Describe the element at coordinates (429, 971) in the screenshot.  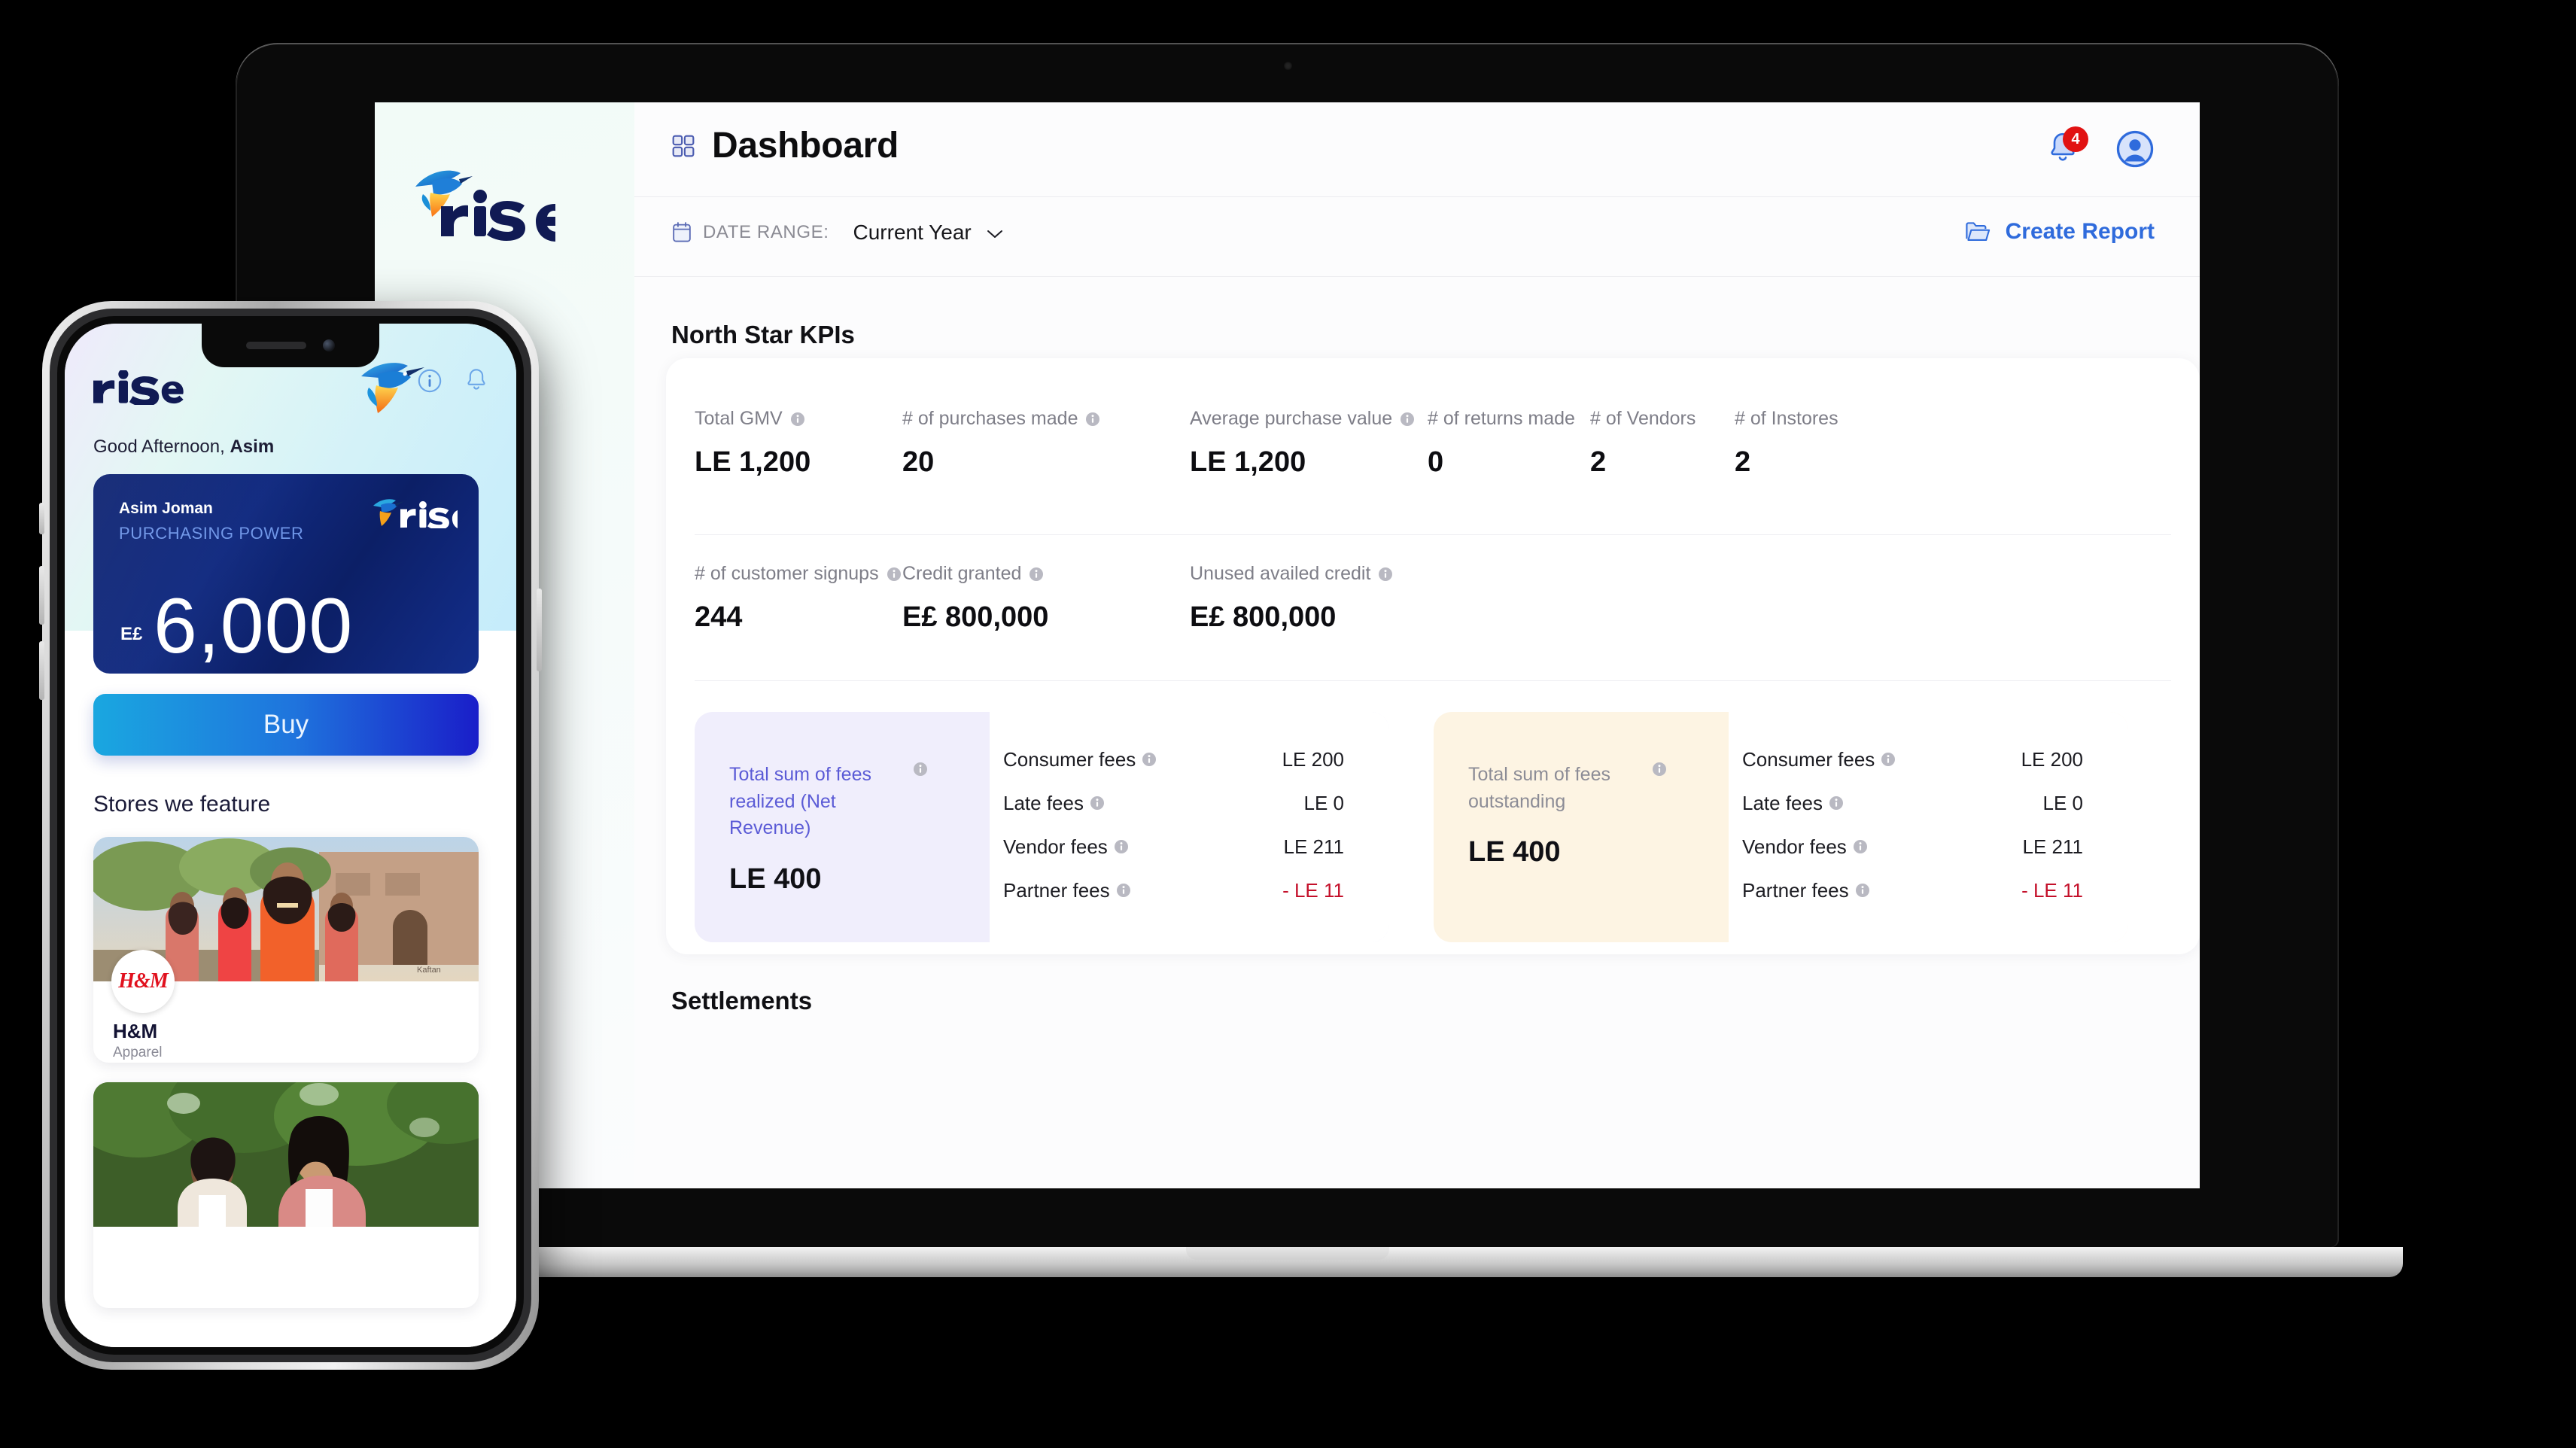
I see `store-photo-caption: Kaftan` at that location.